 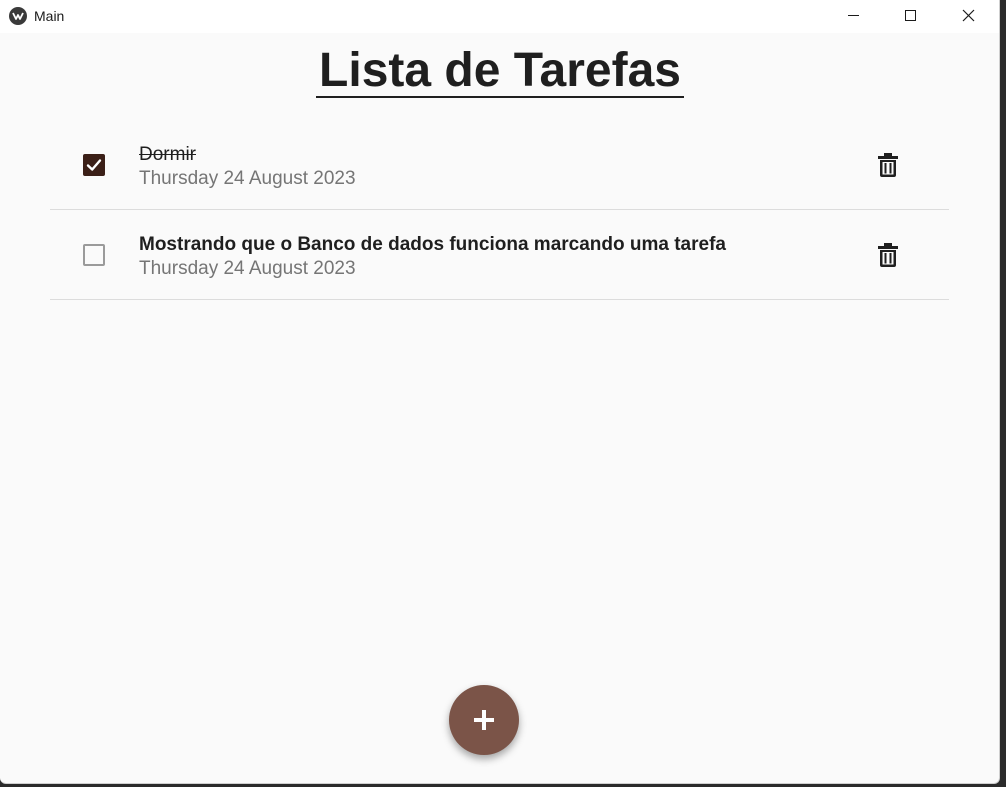 What do you see at coordinates (18, 16) in the screenshot?
I see `kivy-logo-icon` at bounding box center [18, 16].